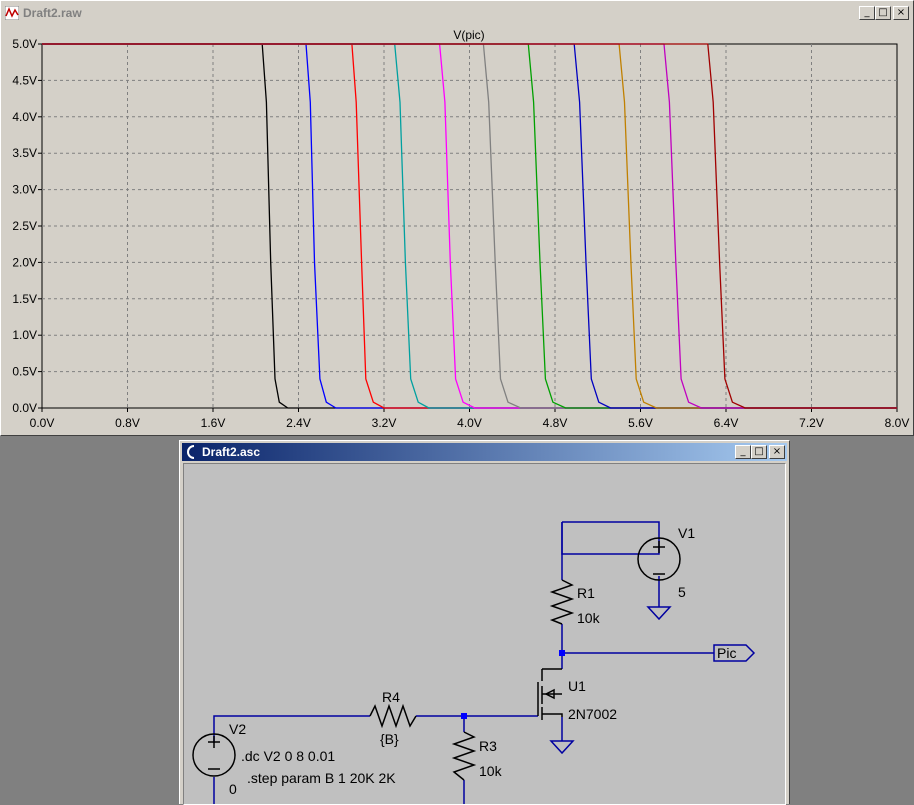 This screenshot has width=914, height=805. I want to click on x-tick-label: 6.4V, so click(726, 423).